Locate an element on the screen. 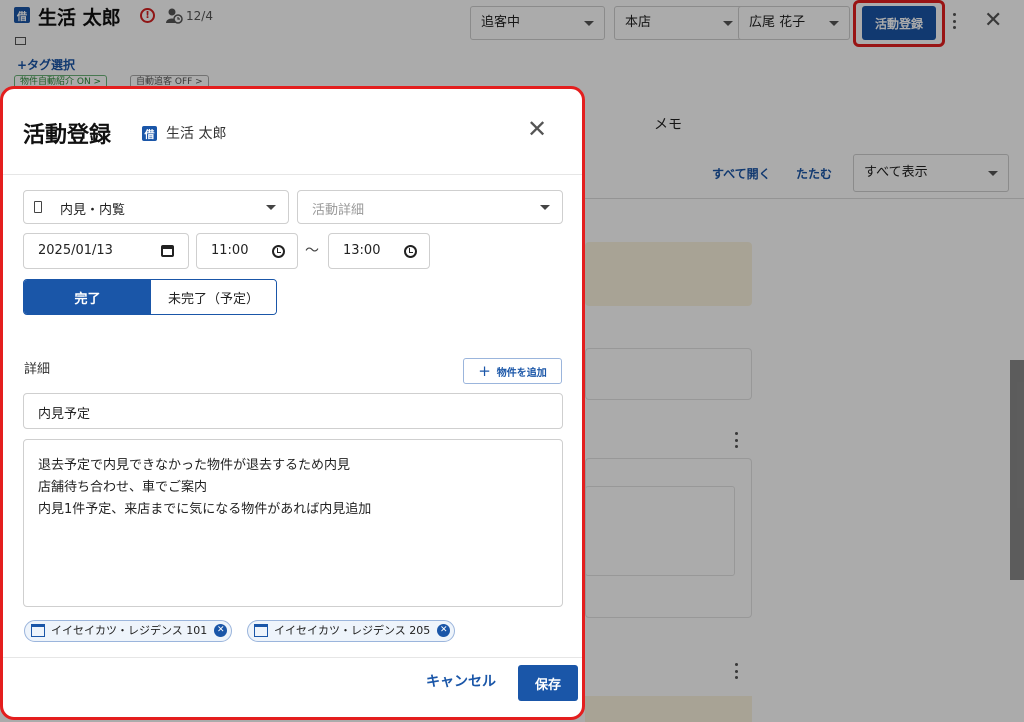 The image size is (1024, 722). start-time-input: 11:00 is located at coordinates (247, 251).